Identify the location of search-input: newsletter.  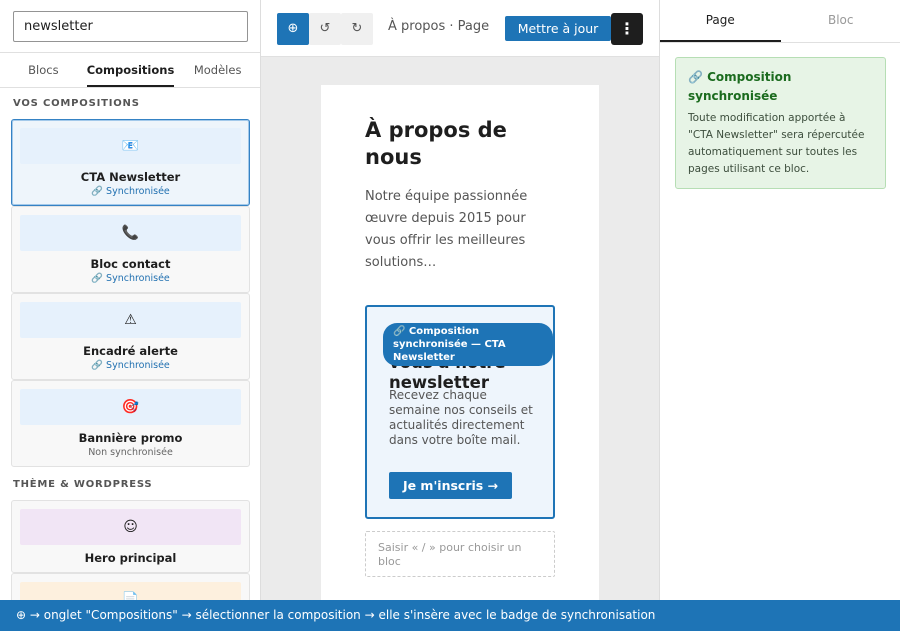
(130, 26).